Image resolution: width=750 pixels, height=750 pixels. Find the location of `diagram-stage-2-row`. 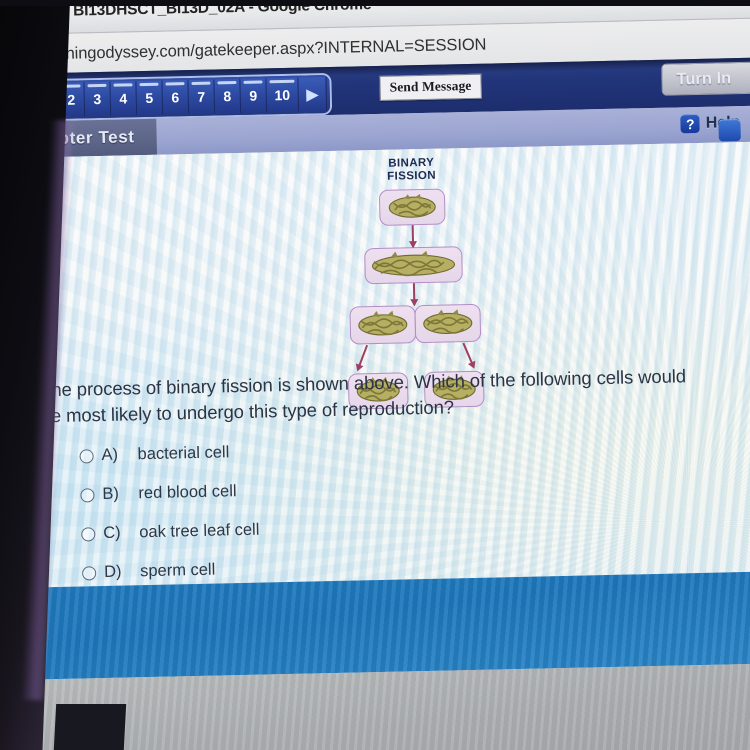

diagram-stage-2-row is located at coordinates (413, 265).